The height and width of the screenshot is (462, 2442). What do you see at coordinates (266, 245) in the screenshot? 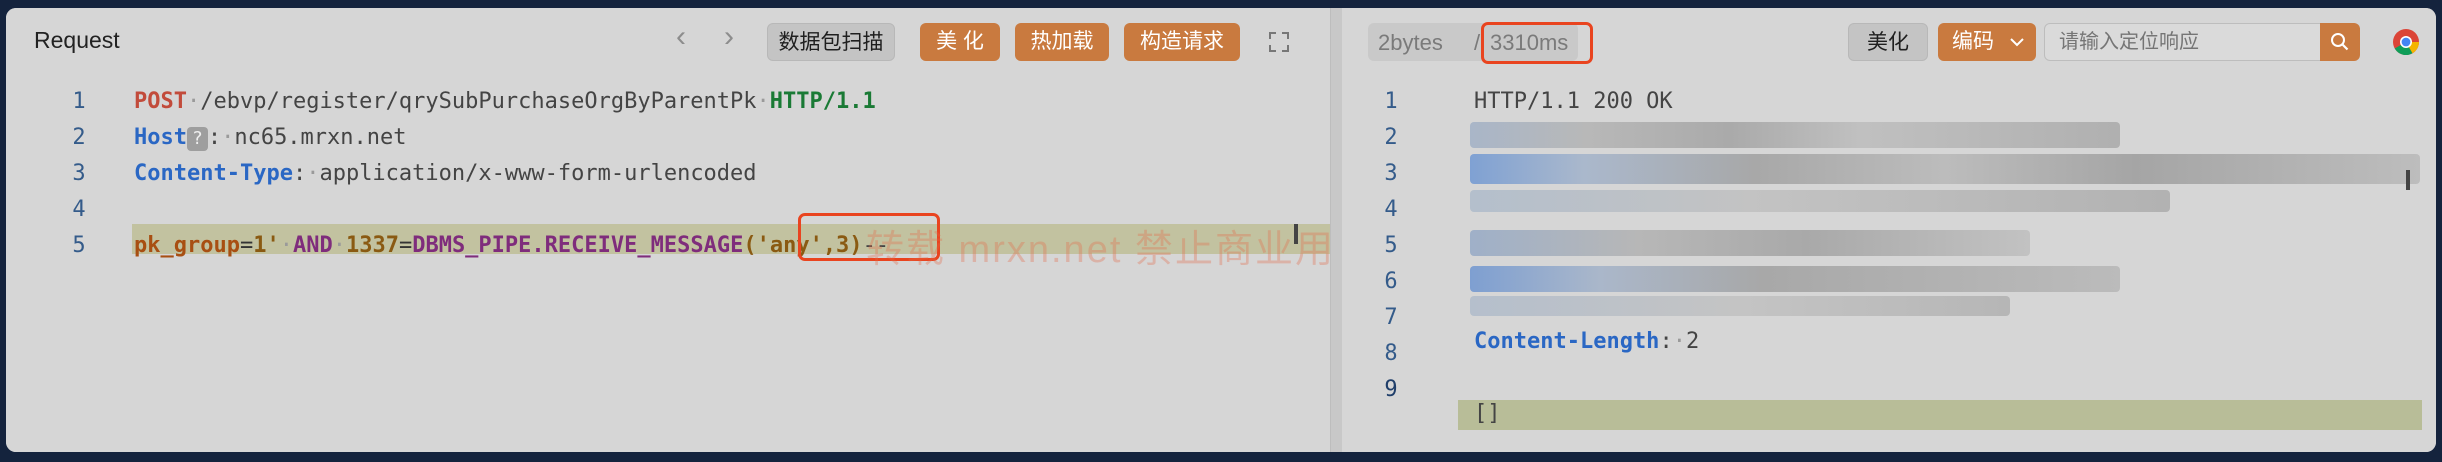
I see `param-value: 1'` at bounding box center [266, 245].